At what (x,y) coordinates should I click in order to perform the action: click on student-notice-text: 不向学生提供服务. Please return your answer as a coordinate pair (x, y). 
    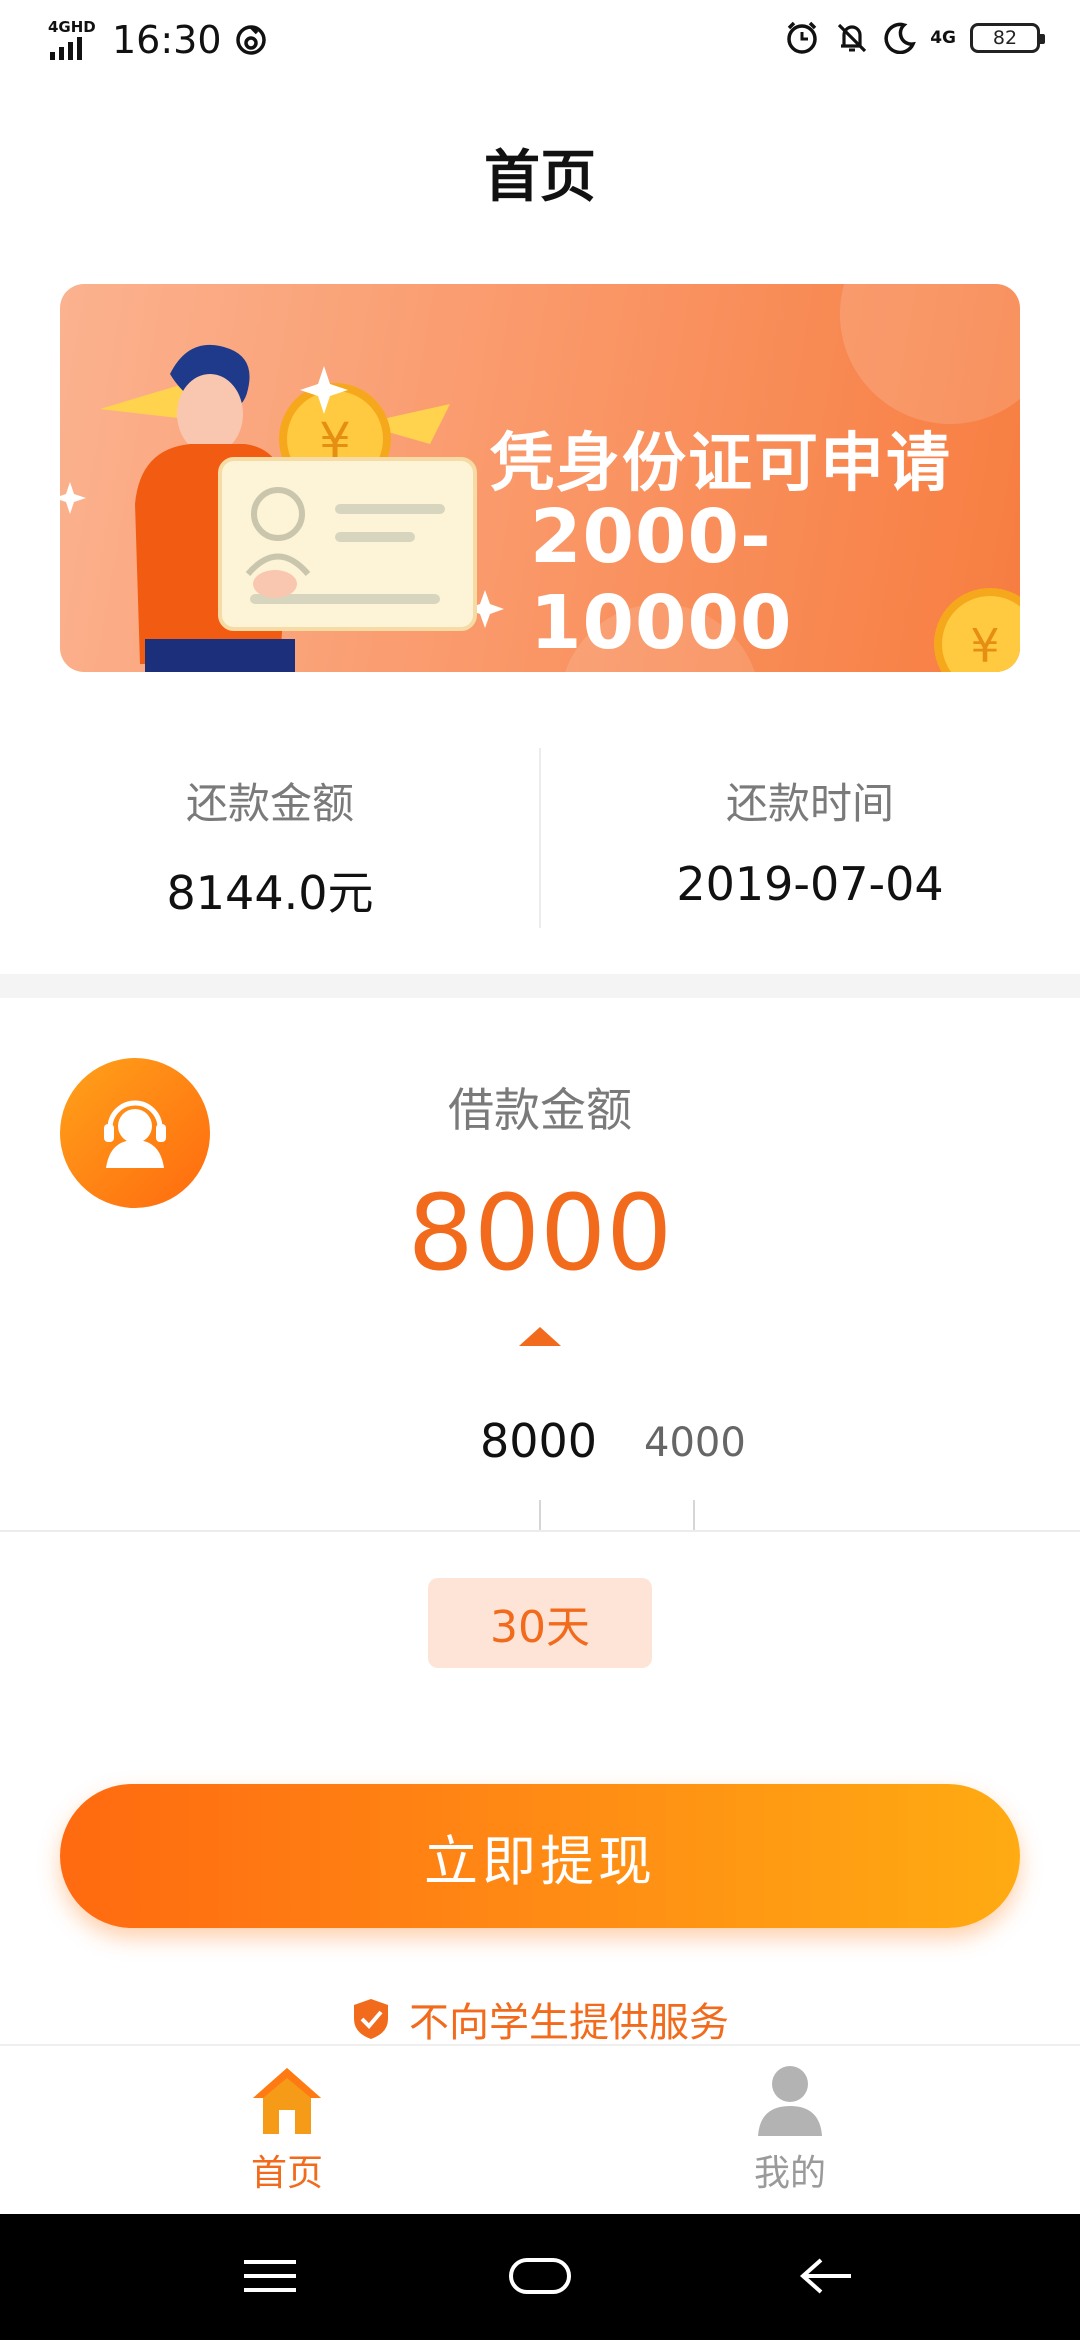
    Looking at the image, I should click on (569, 2023).